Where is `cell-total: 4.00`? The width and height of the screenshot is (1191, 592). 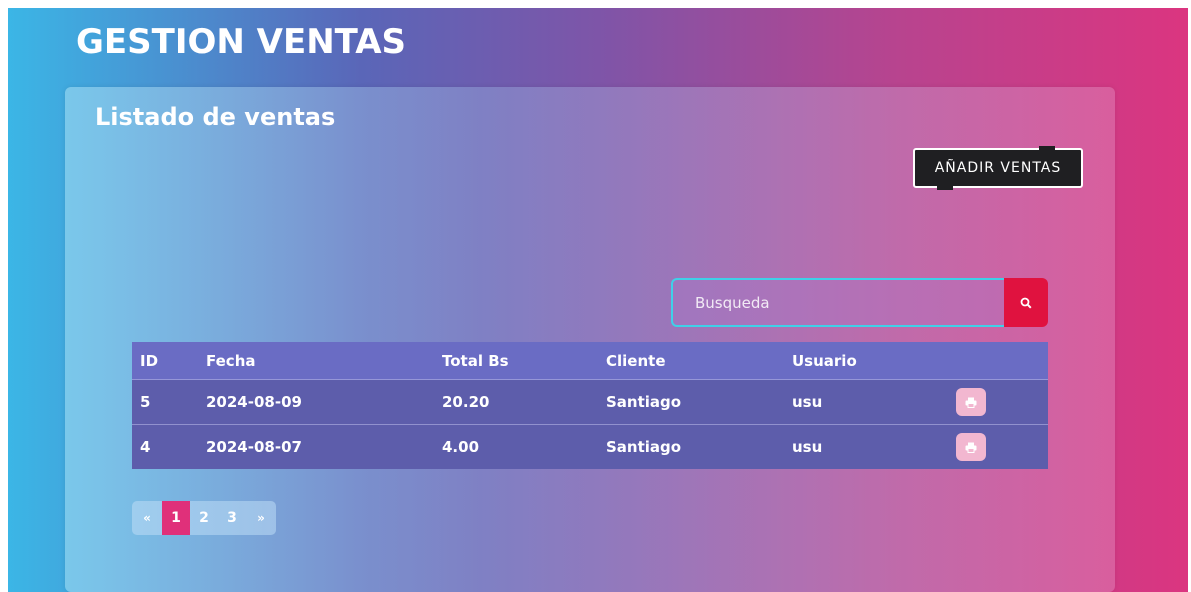 cell-total: 4.00 is located at coordinates (516, 446).